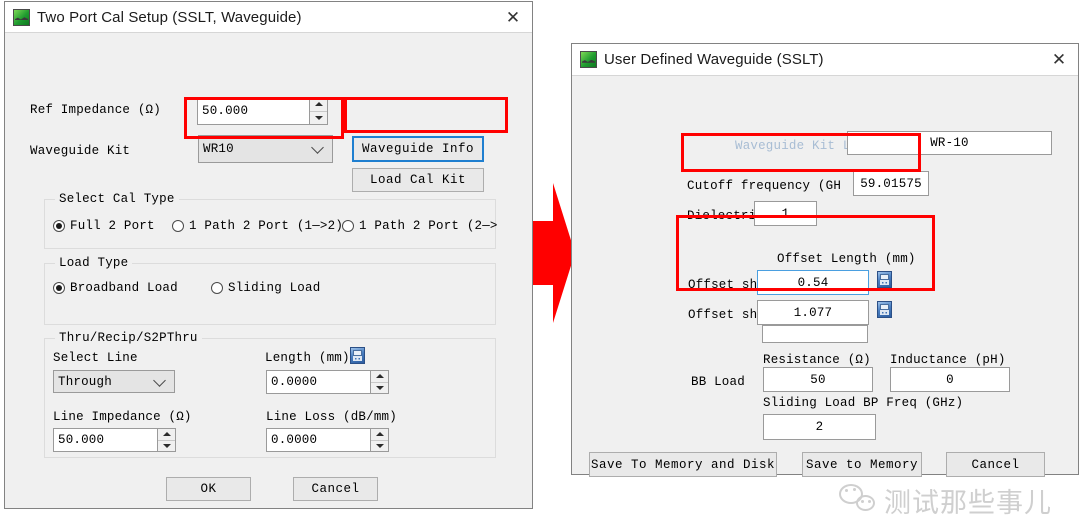 The height and width of the screenshot is (520, 1080). What do you see at coordinates (80, 151) in the screenshot?
I see `waveguide-kit-label: Waveguide Kit` at bounding box center [80, 151].